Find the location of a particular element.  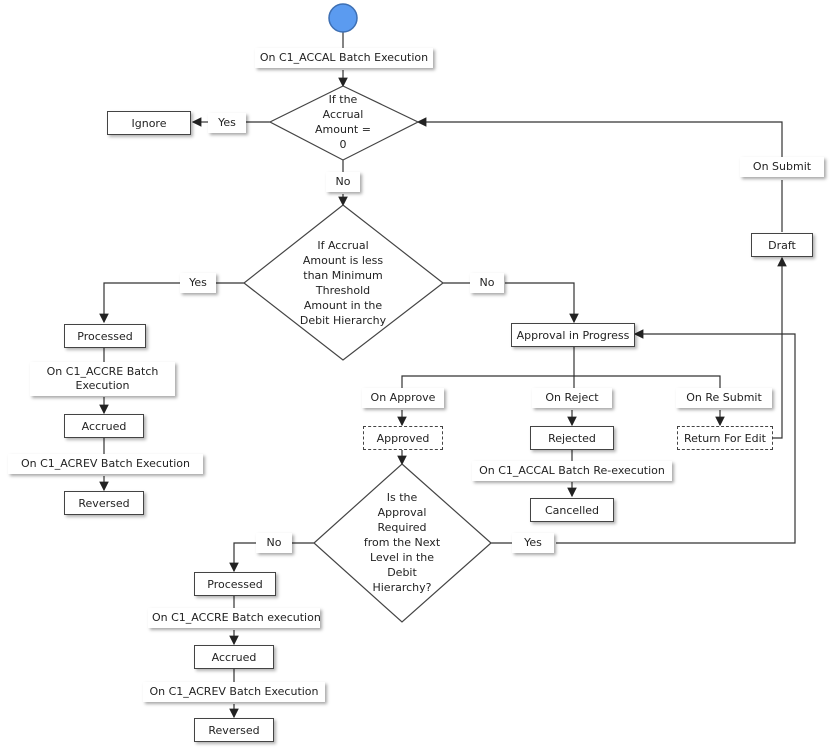

bottom-accrued-status: Accrued is located at coordinates (234, 657).